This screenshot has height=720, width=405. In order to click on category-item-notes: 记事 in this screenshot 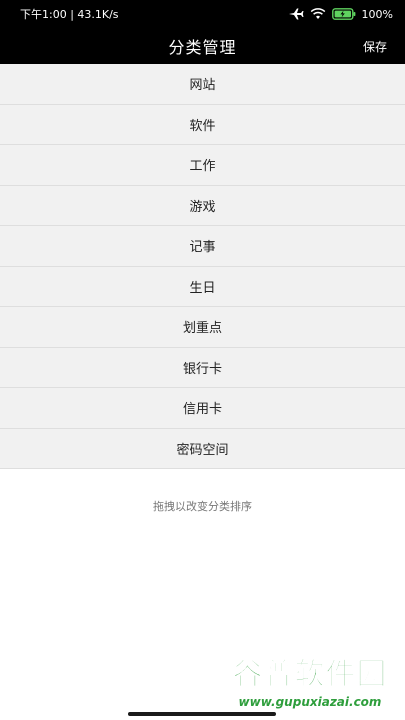, I will do `click(202, 246)`.